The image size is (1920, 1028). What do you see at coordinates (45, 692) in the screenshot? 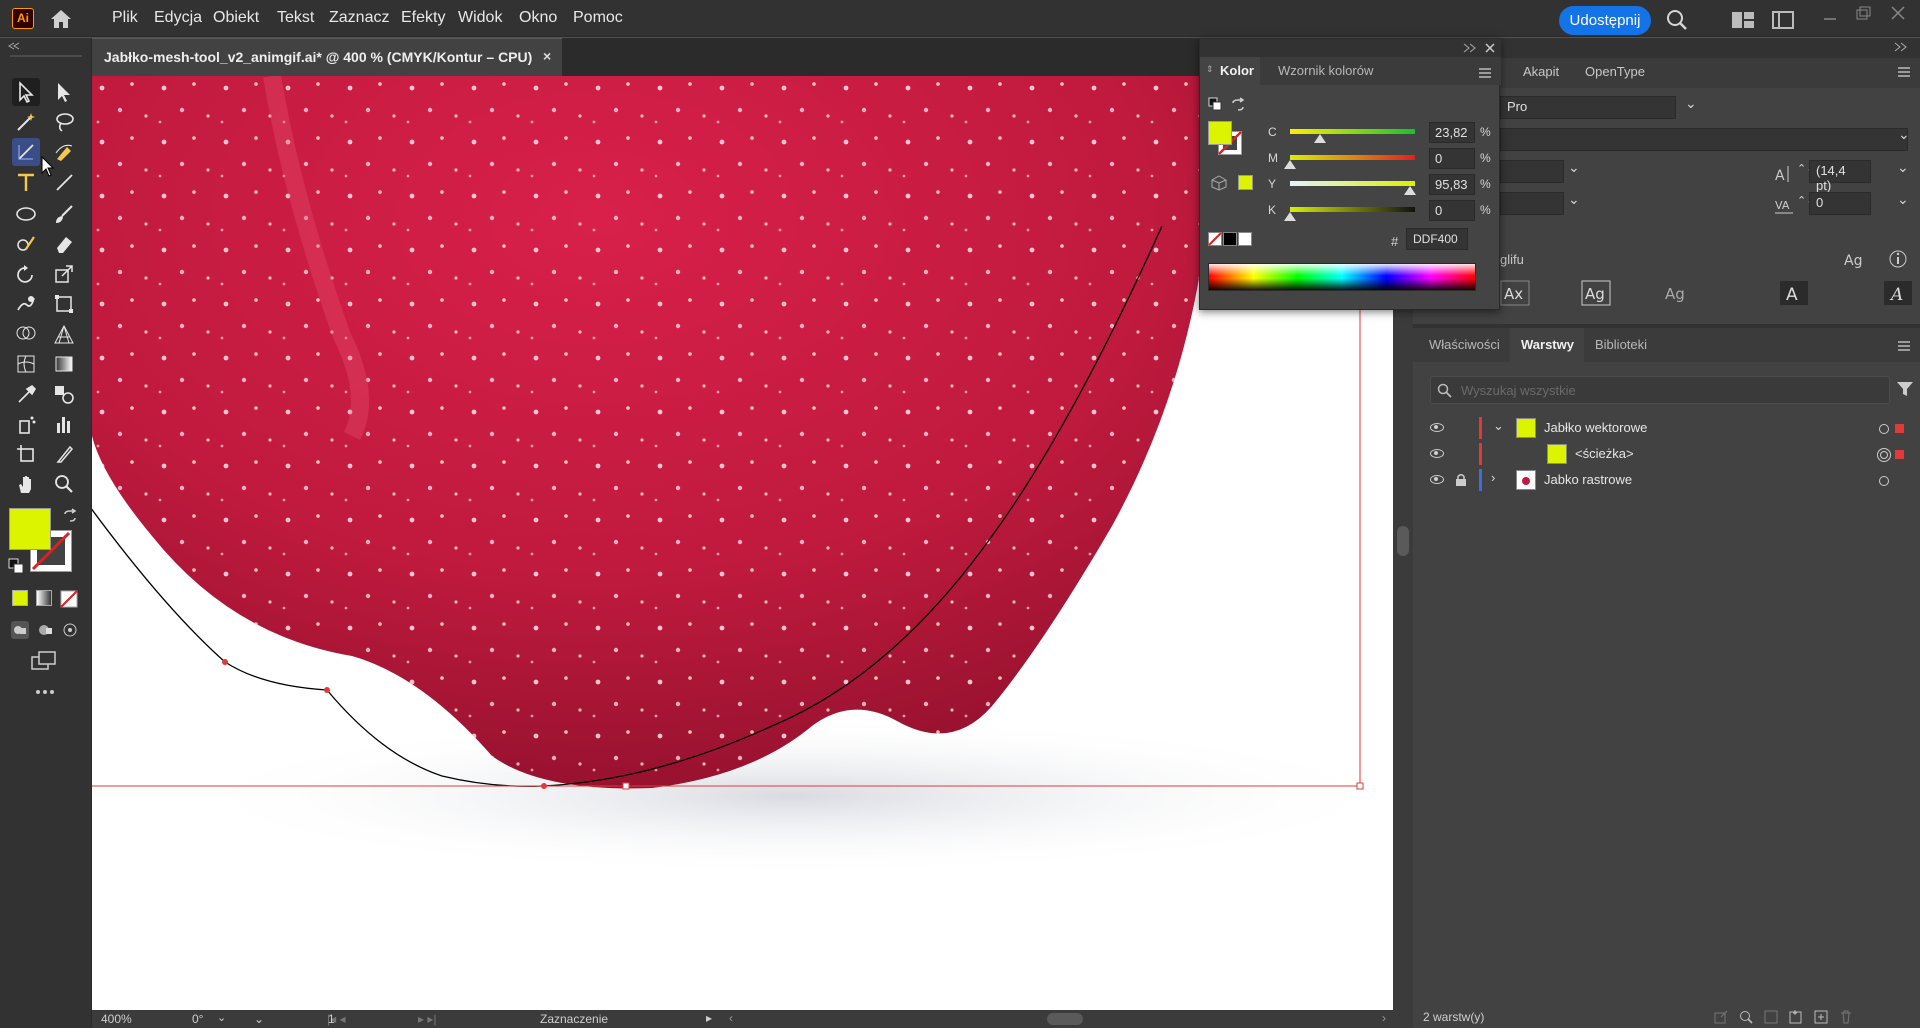
I see `edit-toolbar-icon` at bounding box center [45, 692].